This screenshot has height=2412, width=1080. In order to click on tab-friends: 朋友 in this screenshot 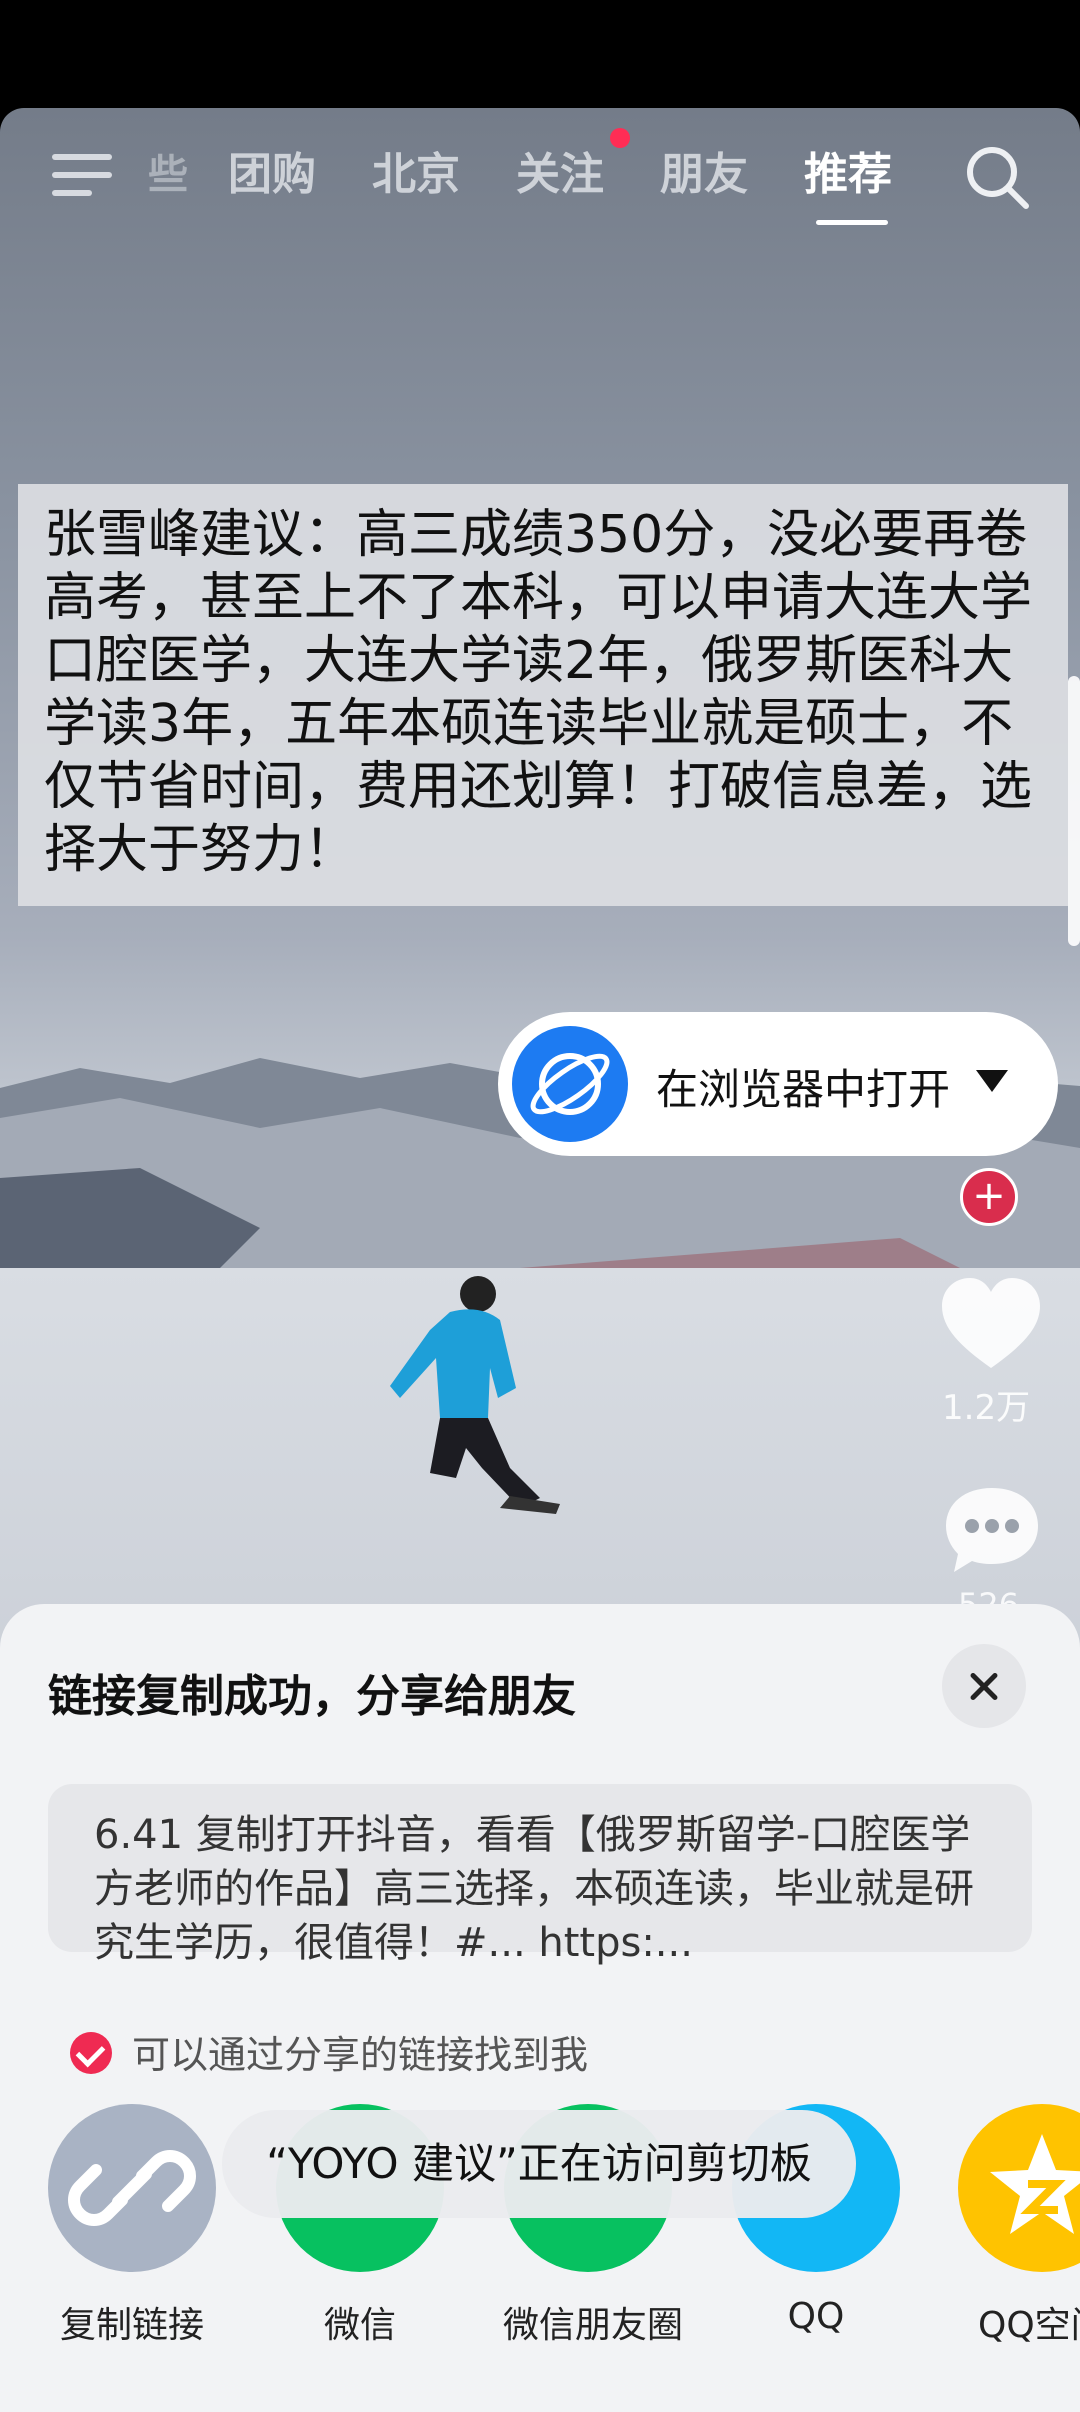, I will do `click(704, 175)`.